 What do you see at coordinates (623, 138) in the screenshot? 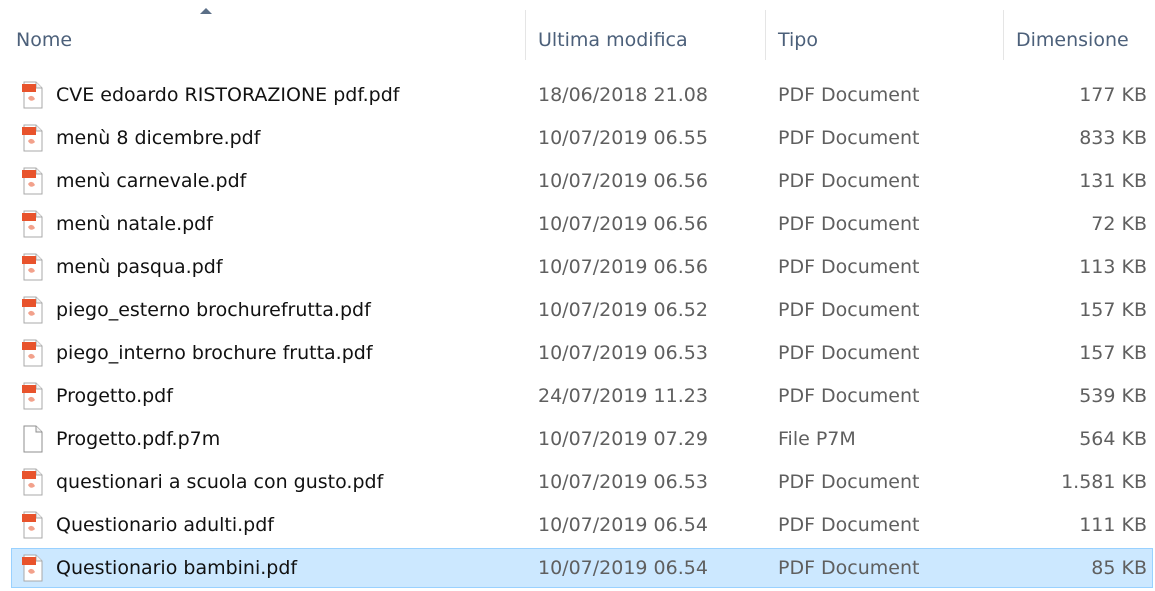
I see `file-modified-date: 10/07/2019 06.55` at bounding box center [623, 138].